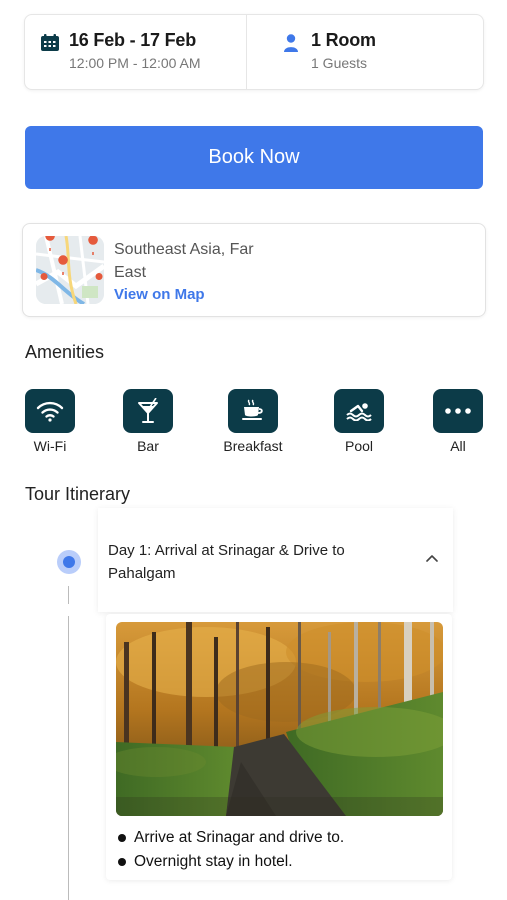 This screenshot has width=507, height=900. I want to click on wifi-icon, so click(50, 411).